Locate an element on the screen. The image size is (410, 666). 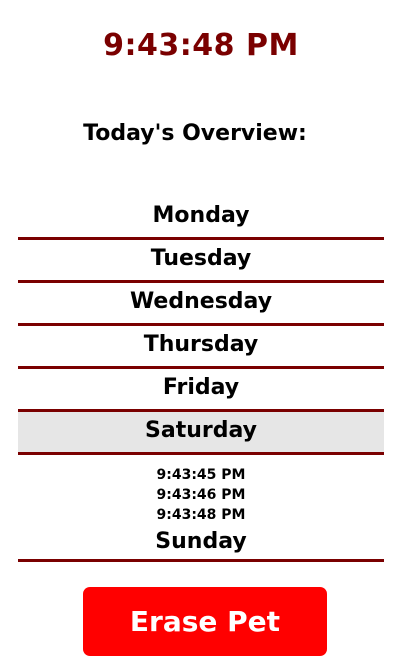
day-row-tuesday: Tuesday is located at coordinates (201, 261).